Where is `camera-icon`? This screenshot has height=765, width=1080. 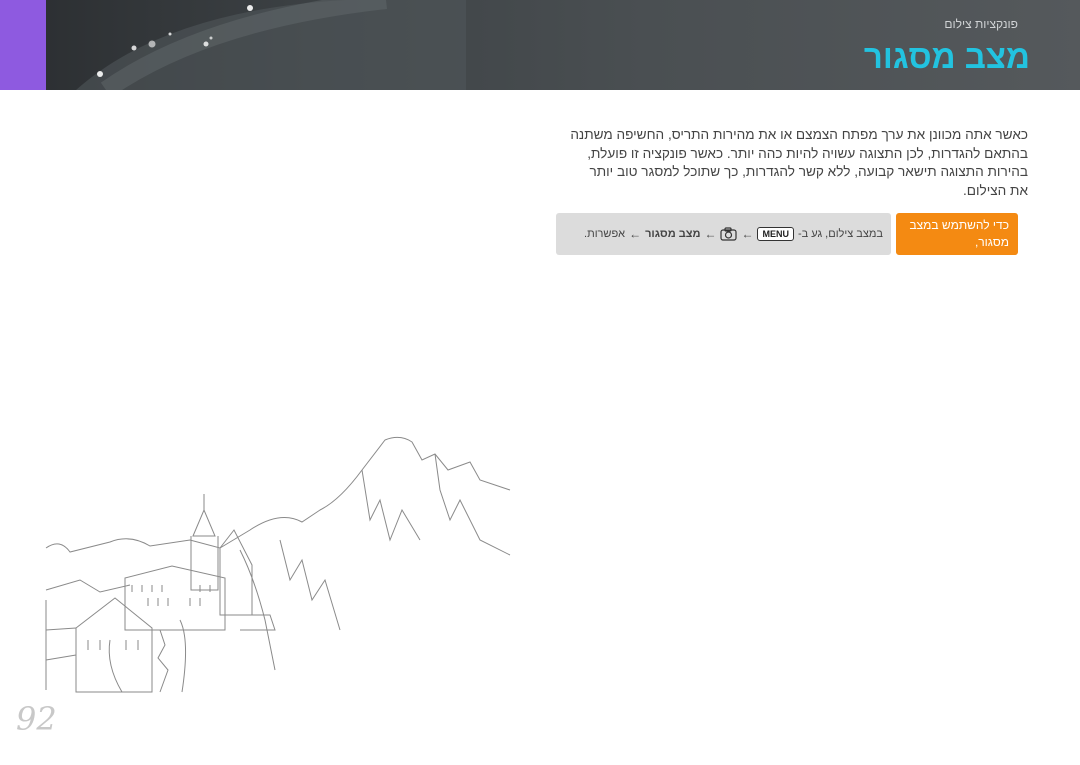
camera-icon is located at coordinates (729, 234).